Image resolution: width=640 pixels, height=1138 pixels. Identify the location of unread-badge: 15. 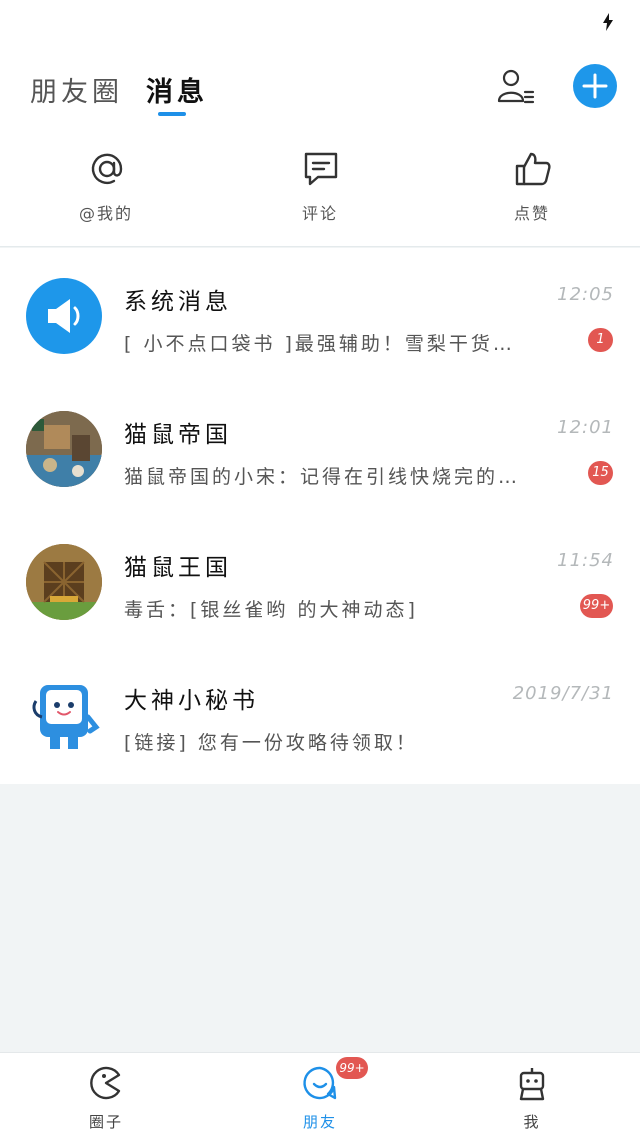
(600, 473).